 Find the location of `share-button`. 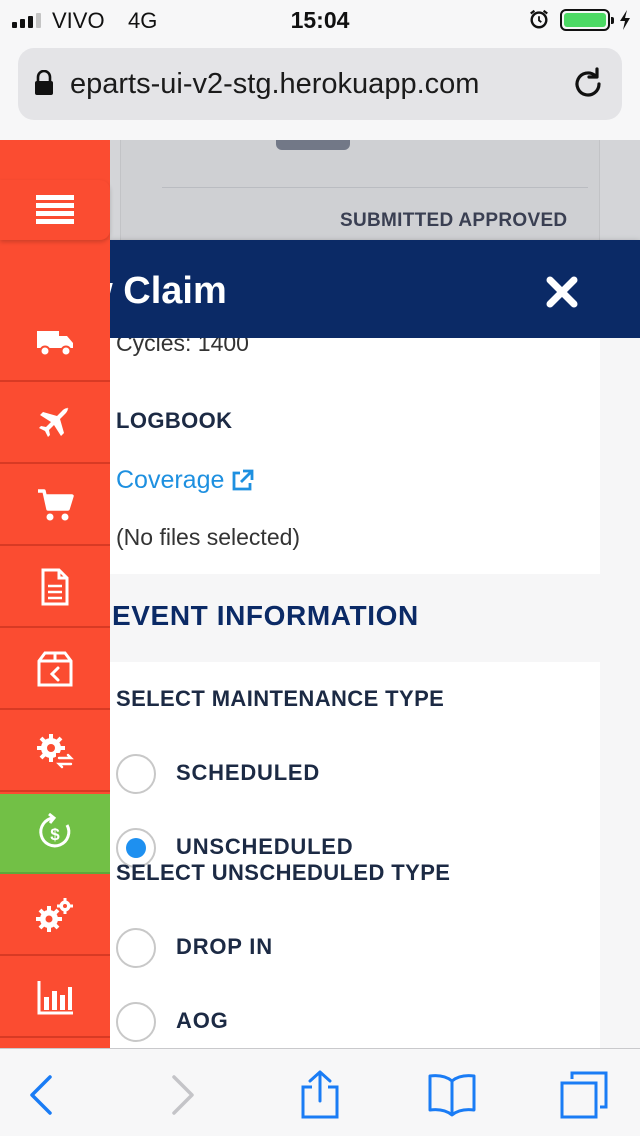

share-button is located at coordinates (320, 1095).